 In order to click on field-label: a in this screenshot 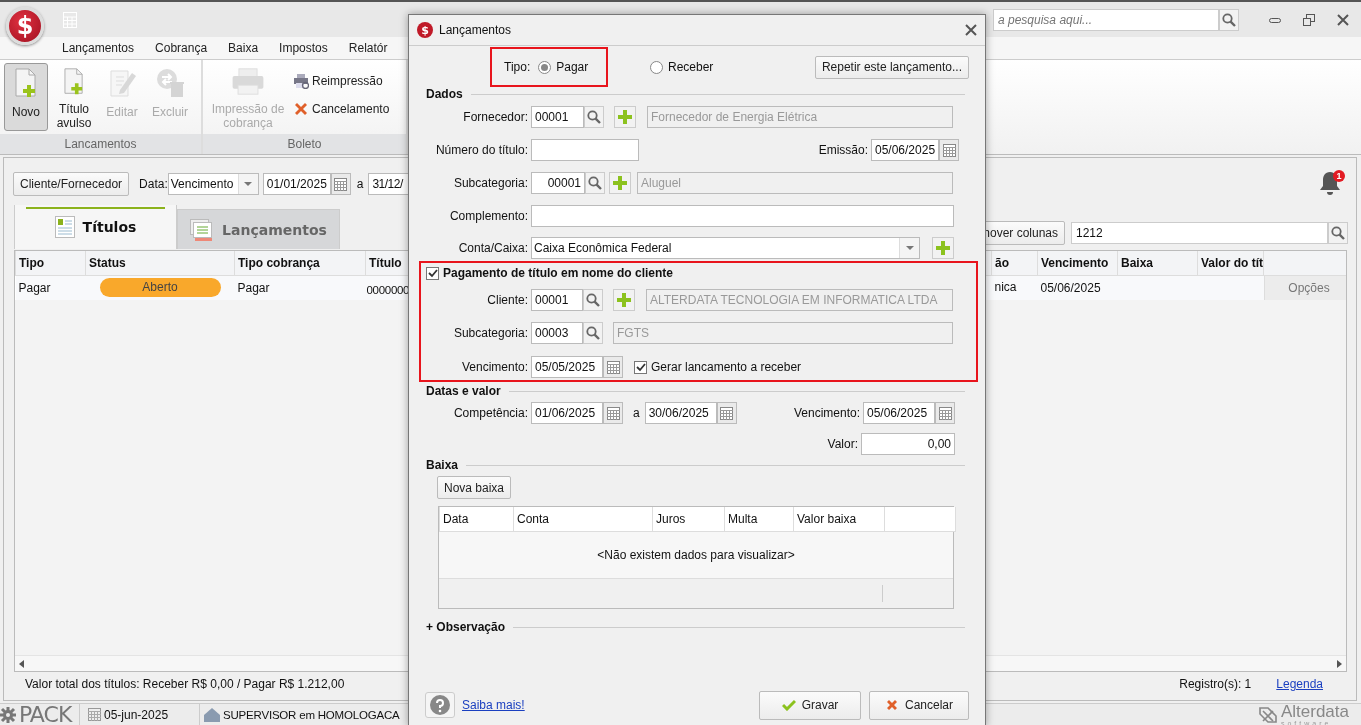, I will do `click(360, 184)`.